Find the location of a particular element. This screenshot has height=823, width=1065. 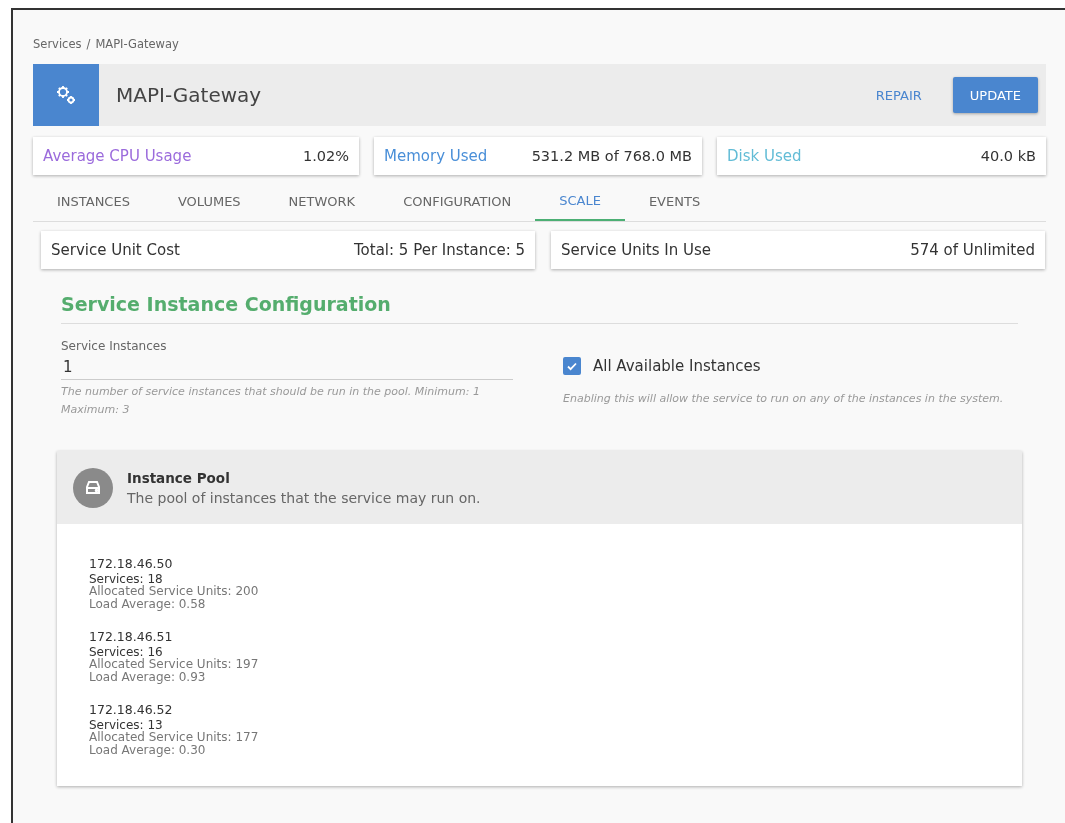

breadcrumb-item: Services is located at coordinates (57, 44).